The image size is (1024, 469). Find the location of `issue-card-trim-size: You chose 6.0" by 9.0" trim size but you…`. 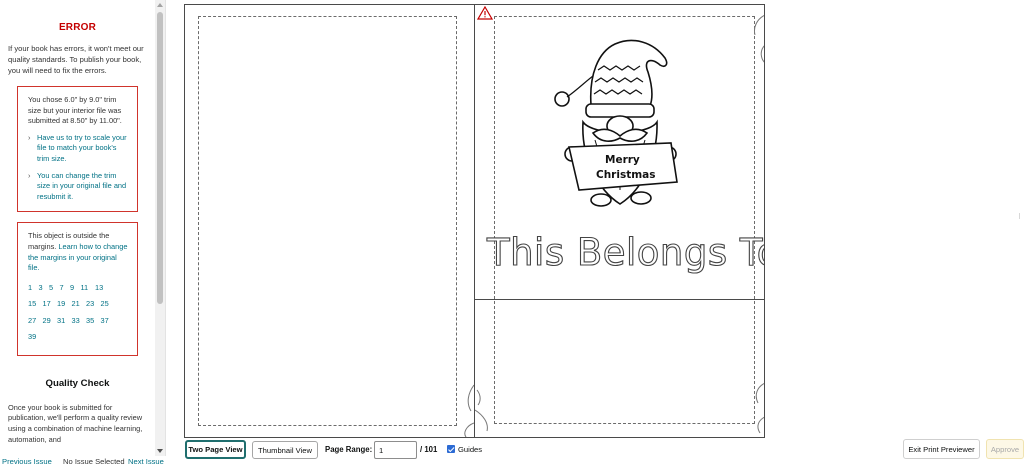

issue-card-trim-size: You chose 6.0" by 9.0" trim size but you… is located at coordinates (77, 149).